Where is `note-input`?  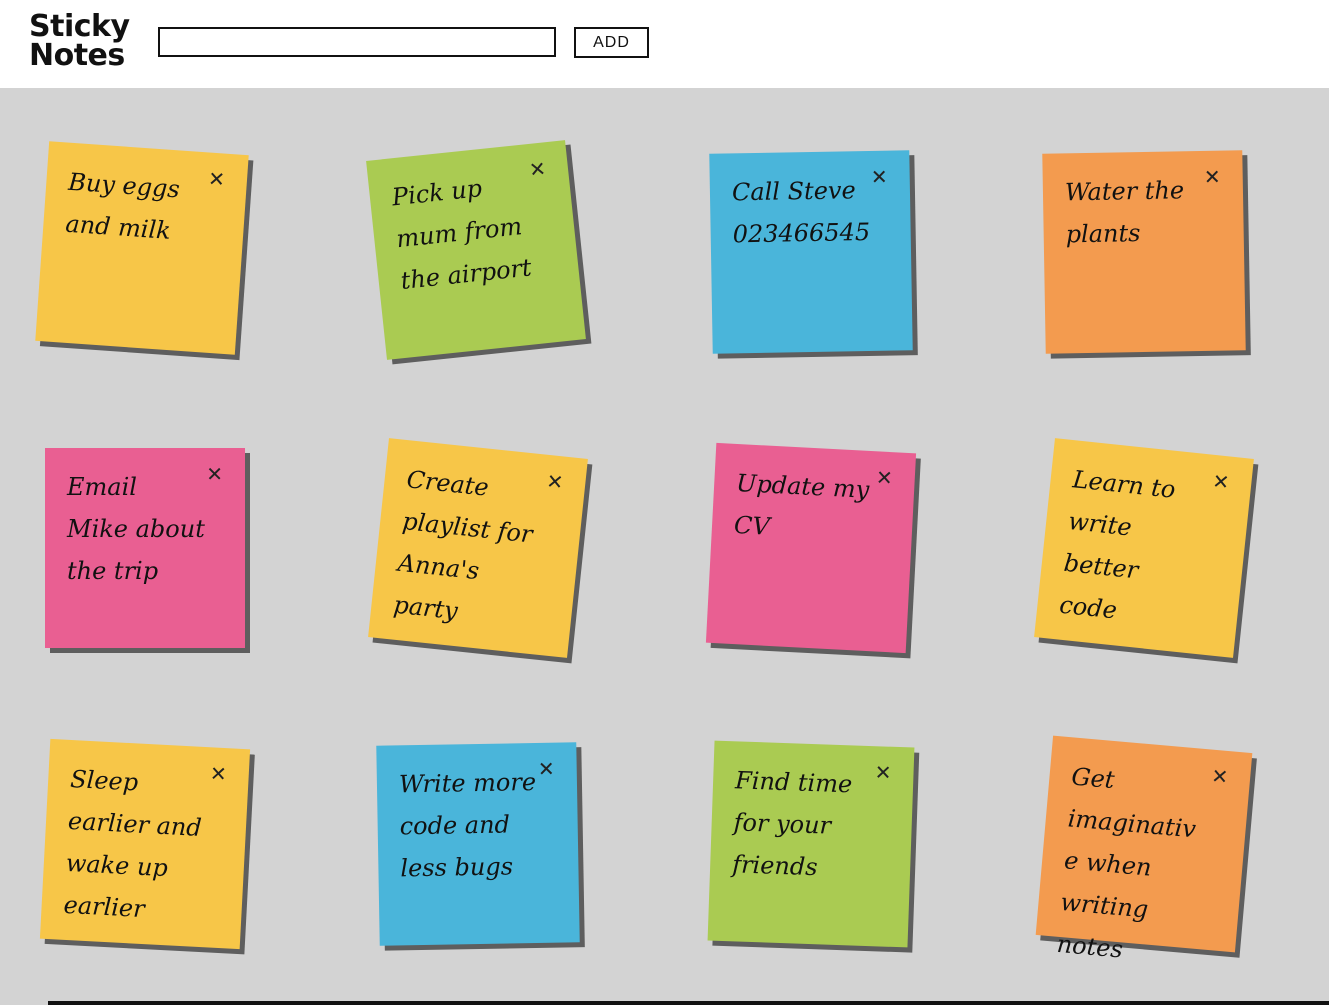 note-input is located at coordinates (357, 42).